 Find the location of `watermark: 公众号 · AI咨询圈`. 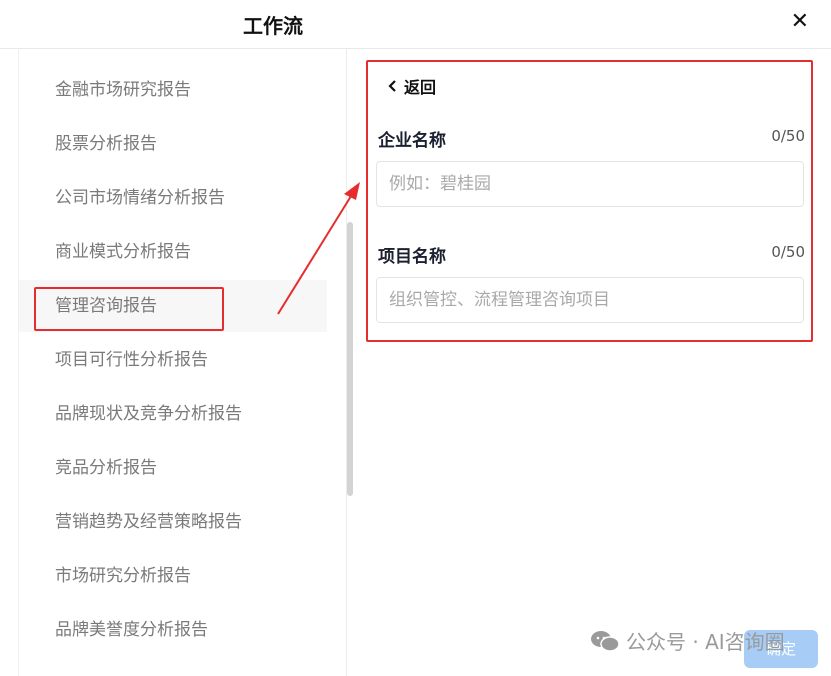

watermark: 公众号 · AI咨询圈 is located at coordinates (687, 640).